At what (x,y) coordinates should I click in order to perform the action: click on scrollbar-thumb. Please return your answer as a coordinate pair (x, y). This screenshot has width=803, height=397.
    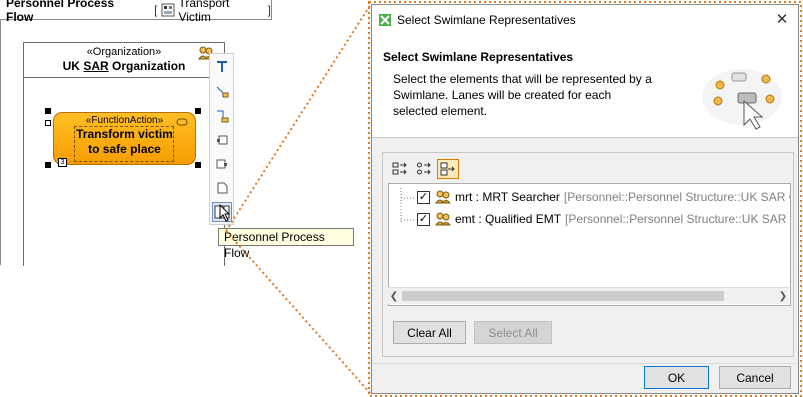
    Looking at the image, I should click on (563, 296).